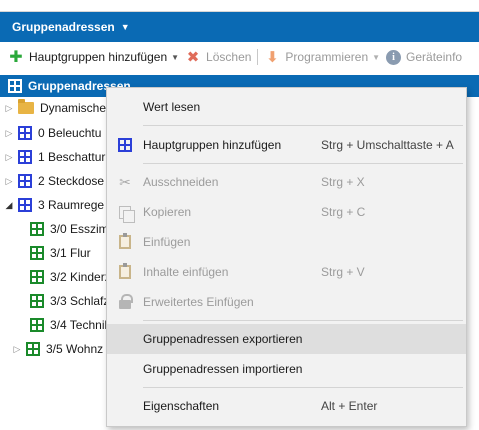 This screenshot has height=430, width=479. Describe the element at coordinates (349, 406) in the screenshot. I see `menu-item-shortcut: Alt + Enter` at that location.